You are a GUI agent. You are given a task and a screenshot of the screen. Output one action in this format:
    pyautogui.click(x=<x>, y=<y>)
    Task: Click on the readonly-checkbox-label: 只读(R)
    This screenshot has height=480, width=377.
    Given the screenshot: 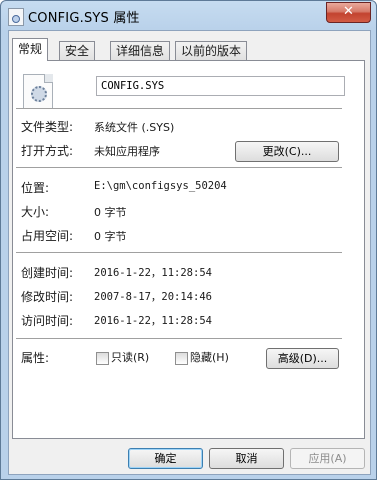 What is the action you would take?
    pyautogui.click(x=130, y=357)
    